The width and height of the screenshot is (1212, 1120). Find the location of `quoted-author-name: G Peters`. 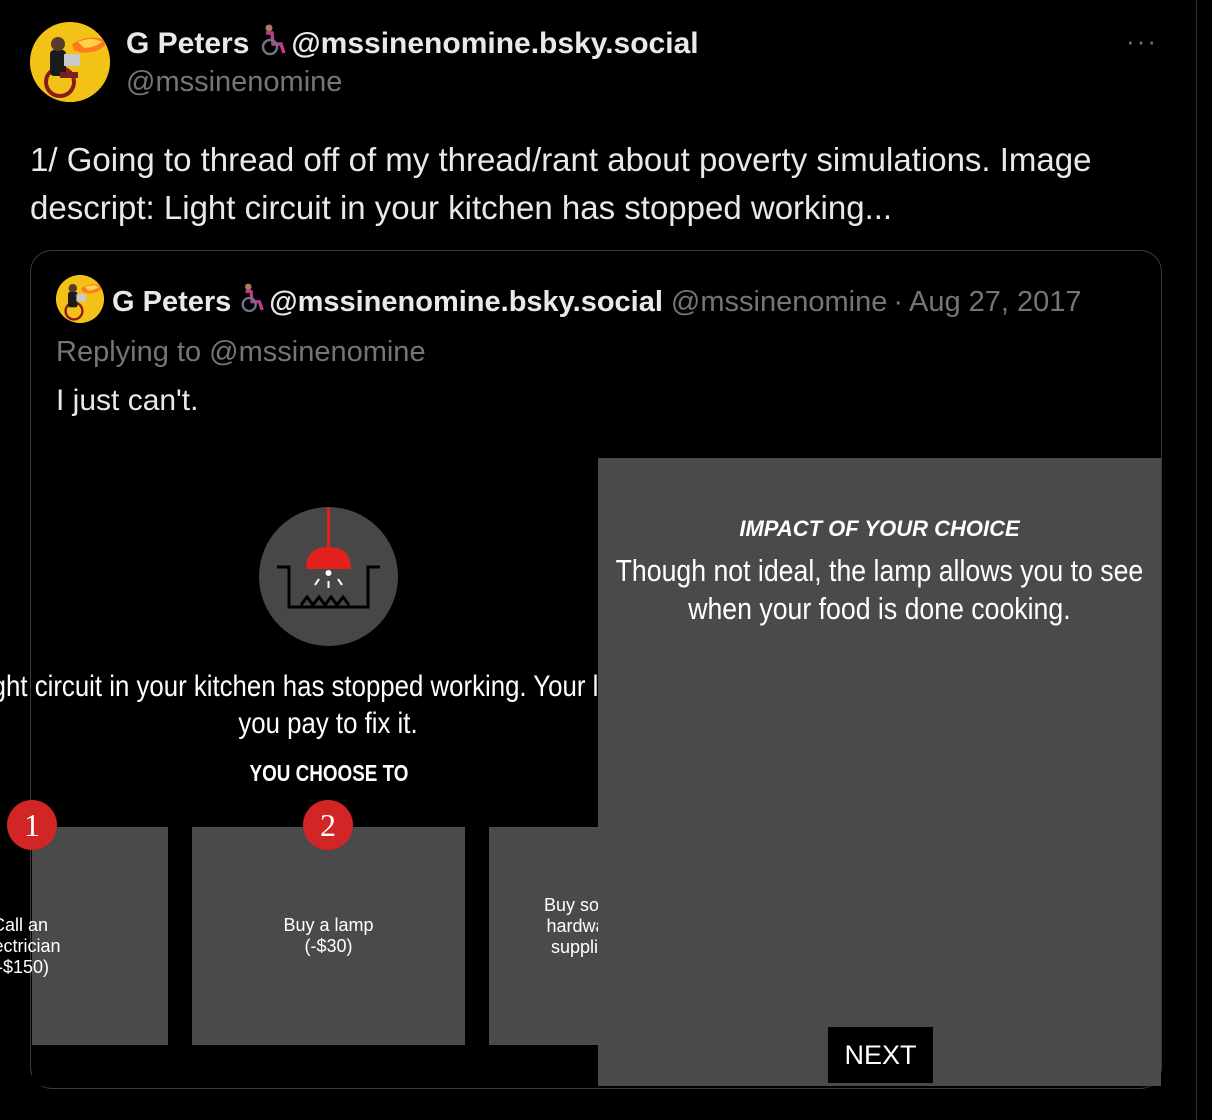

quoted-author-name: G Peters is located at coordinates (172, 301).